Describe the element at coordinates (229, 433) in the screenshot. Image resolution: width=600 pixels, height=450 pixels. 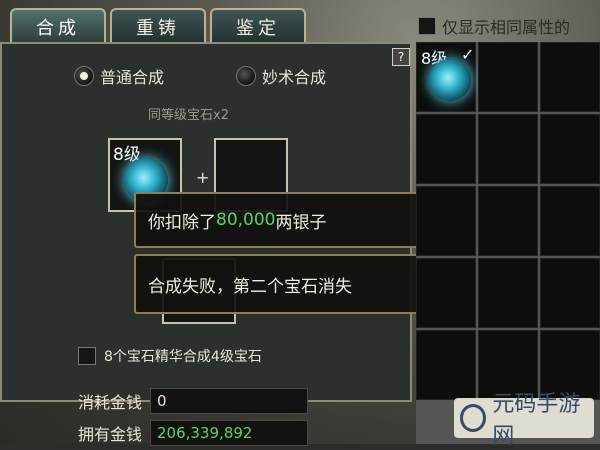
I see `owned-value: 206,339,892` at that location.